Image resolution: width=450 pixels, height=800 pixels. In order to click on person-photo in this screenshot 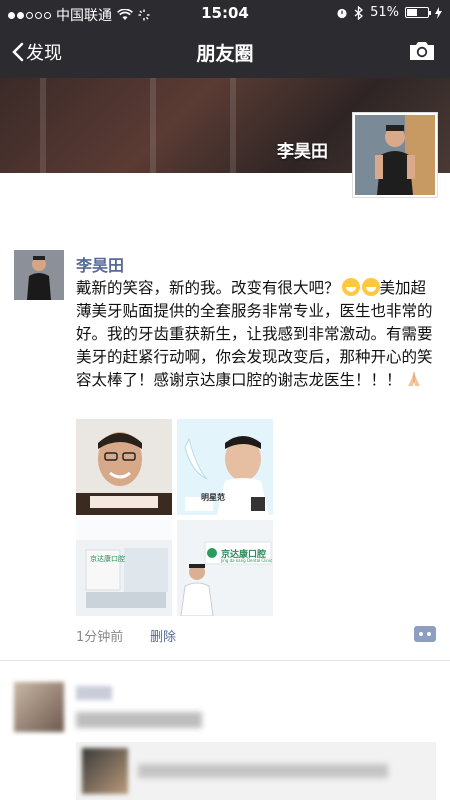, I will do `click(395, 155)`.